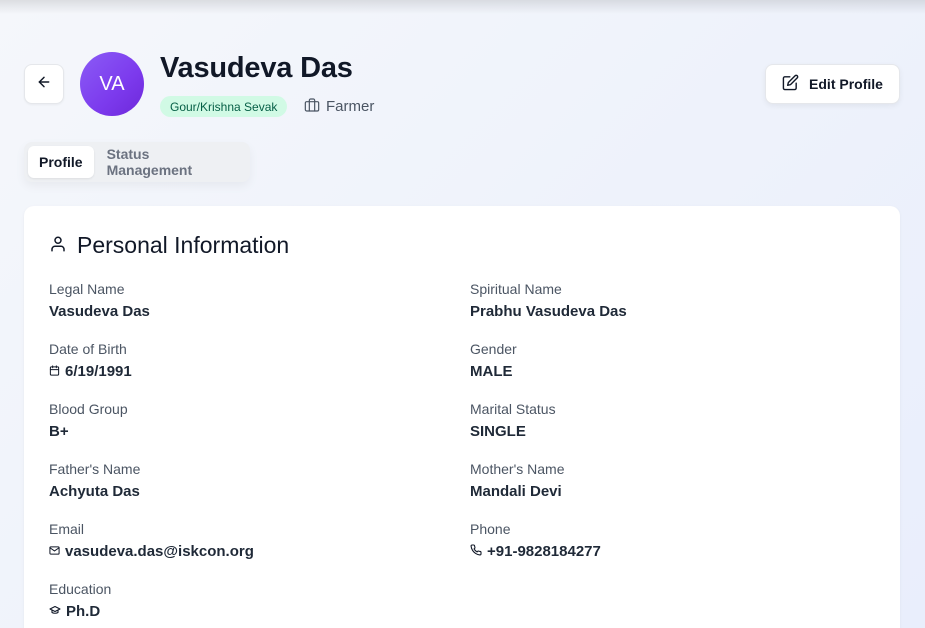 This screenshot has width=925, height=628. What do you see at coordinates (95, 469) in the screenshot?
I see `father-name-label: Father's Name` at bounding box center [95, 469].